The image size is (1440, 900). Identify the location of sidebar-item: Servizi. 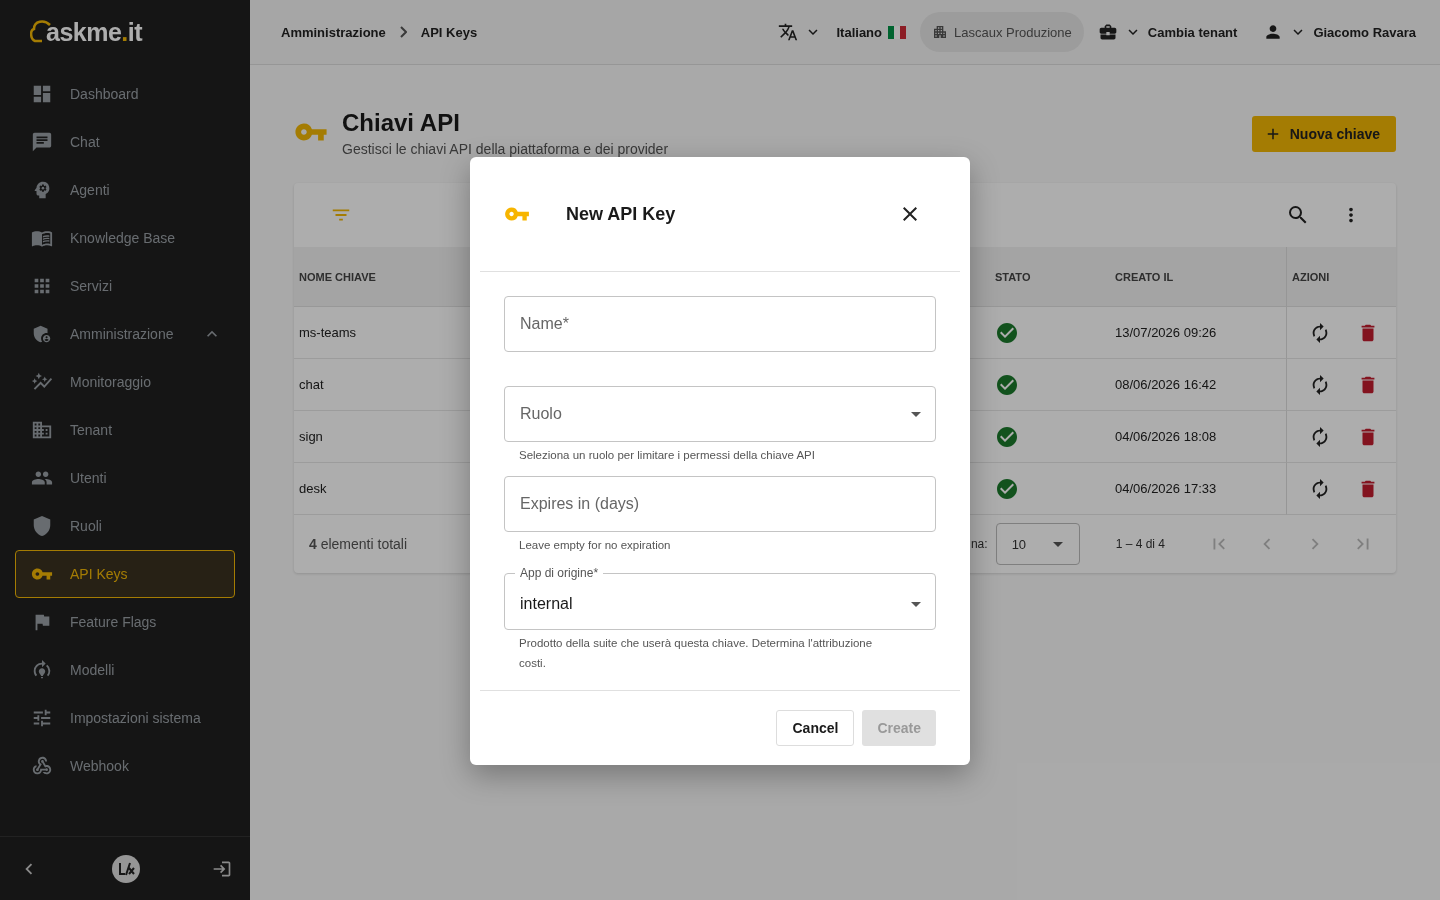
(125, 286).